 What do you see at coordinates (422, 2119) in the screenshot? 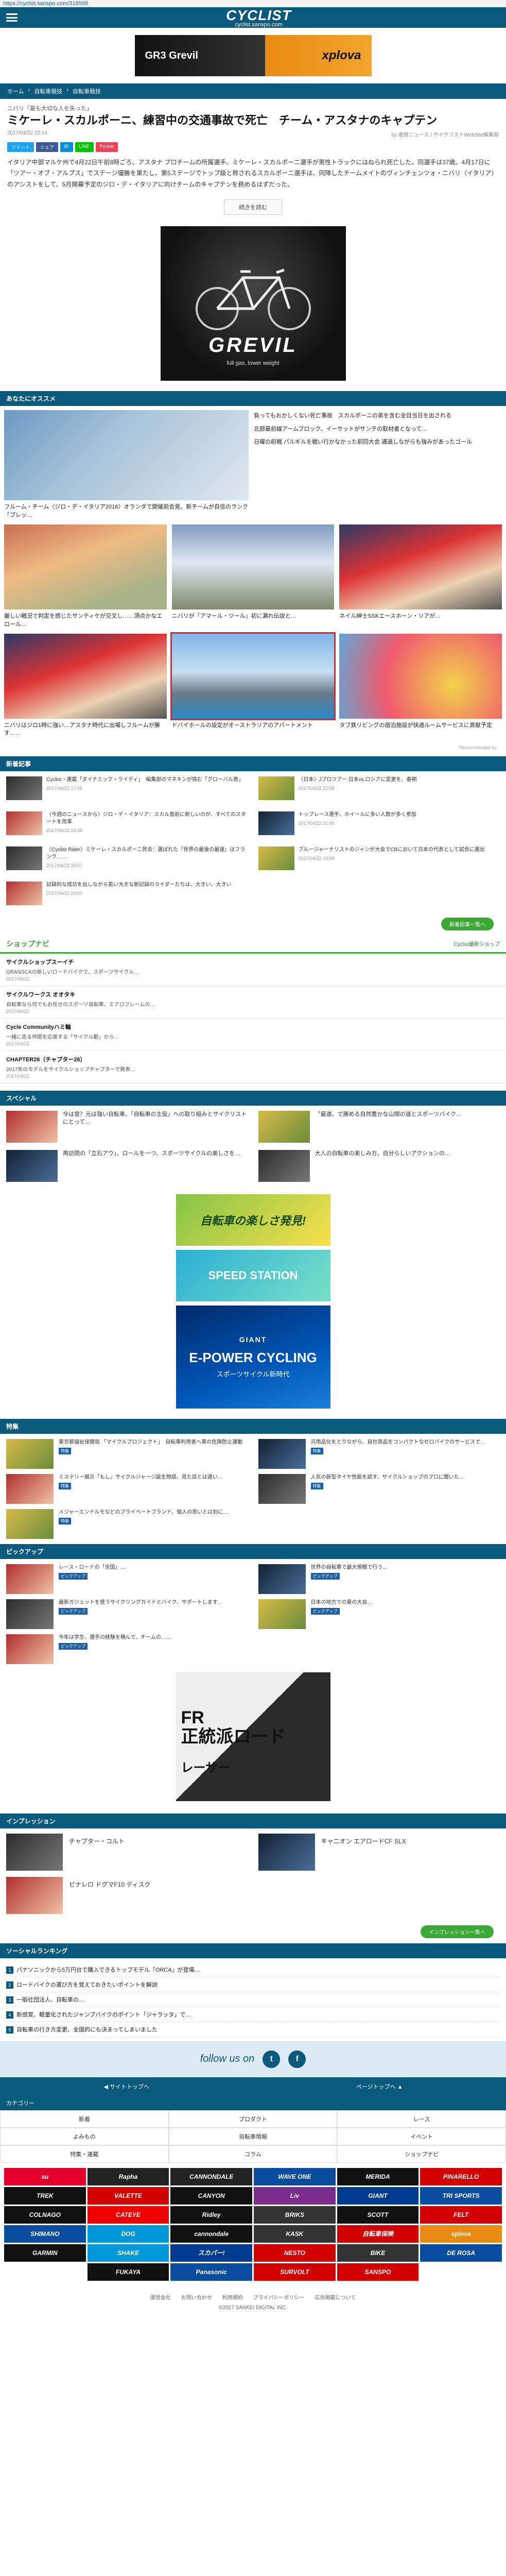
I see `category-link: レース` at bounding box center [422, 2119].